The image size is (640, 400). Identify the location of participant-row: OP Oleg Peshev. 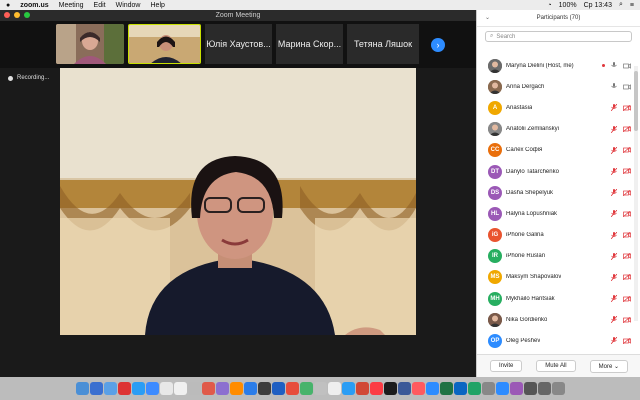
(555, 340).